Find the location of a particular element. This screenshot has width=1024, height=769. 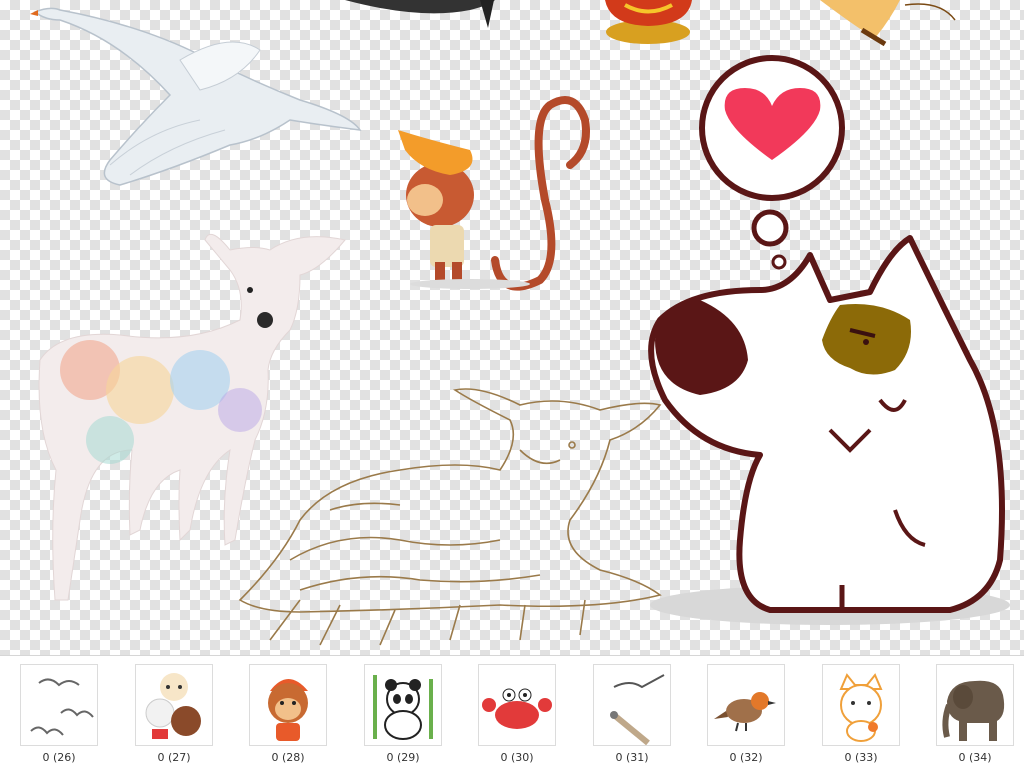

robin-bird-icon is located at coordinates (745, 712).